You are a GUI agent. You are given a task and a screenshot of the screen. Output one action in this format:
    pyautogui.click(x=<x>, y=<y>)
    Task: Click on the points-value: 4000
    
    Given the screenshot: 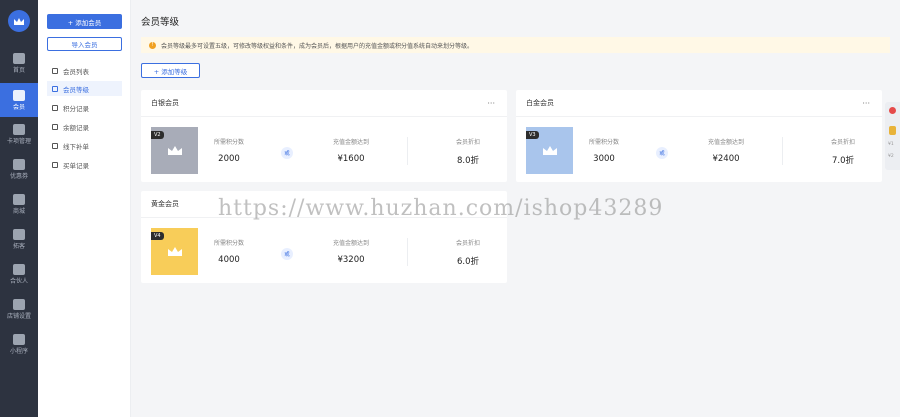 What is the action you would take?
    pyautogui.click(x=229, y=260)
    